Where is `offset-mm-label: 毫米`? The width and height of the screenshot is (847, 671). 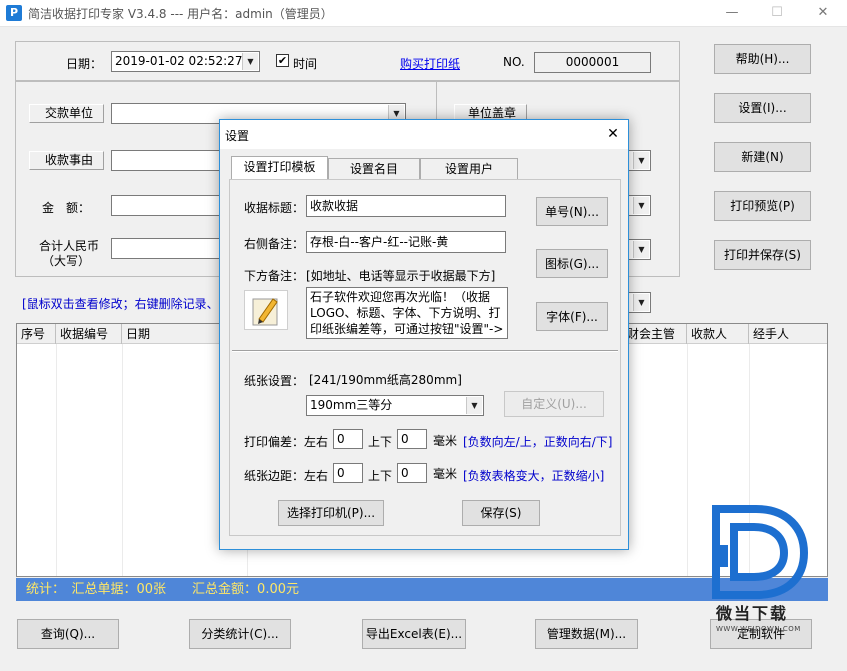
offset-mm-label: 毫米 is located at coordinates (445, 441).